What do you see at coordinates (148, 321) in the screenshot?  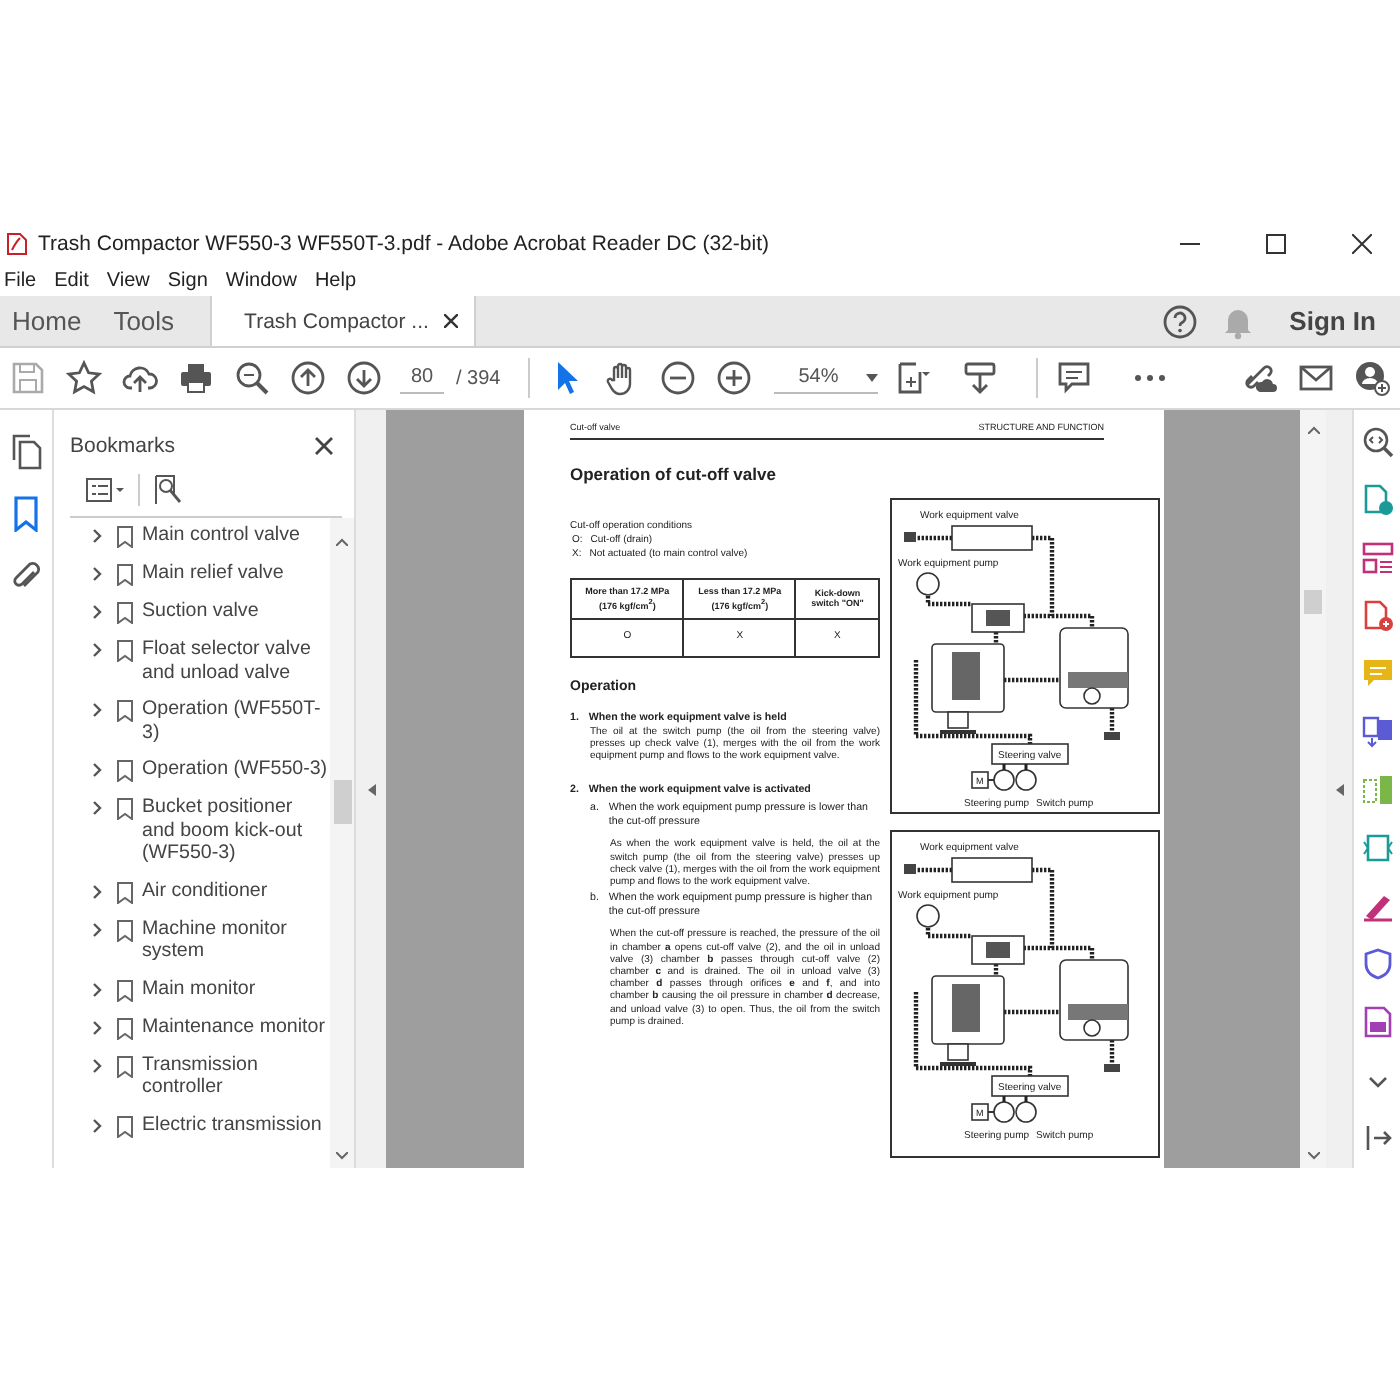 I see `tab: Tools` at bounding box center [148, 321].